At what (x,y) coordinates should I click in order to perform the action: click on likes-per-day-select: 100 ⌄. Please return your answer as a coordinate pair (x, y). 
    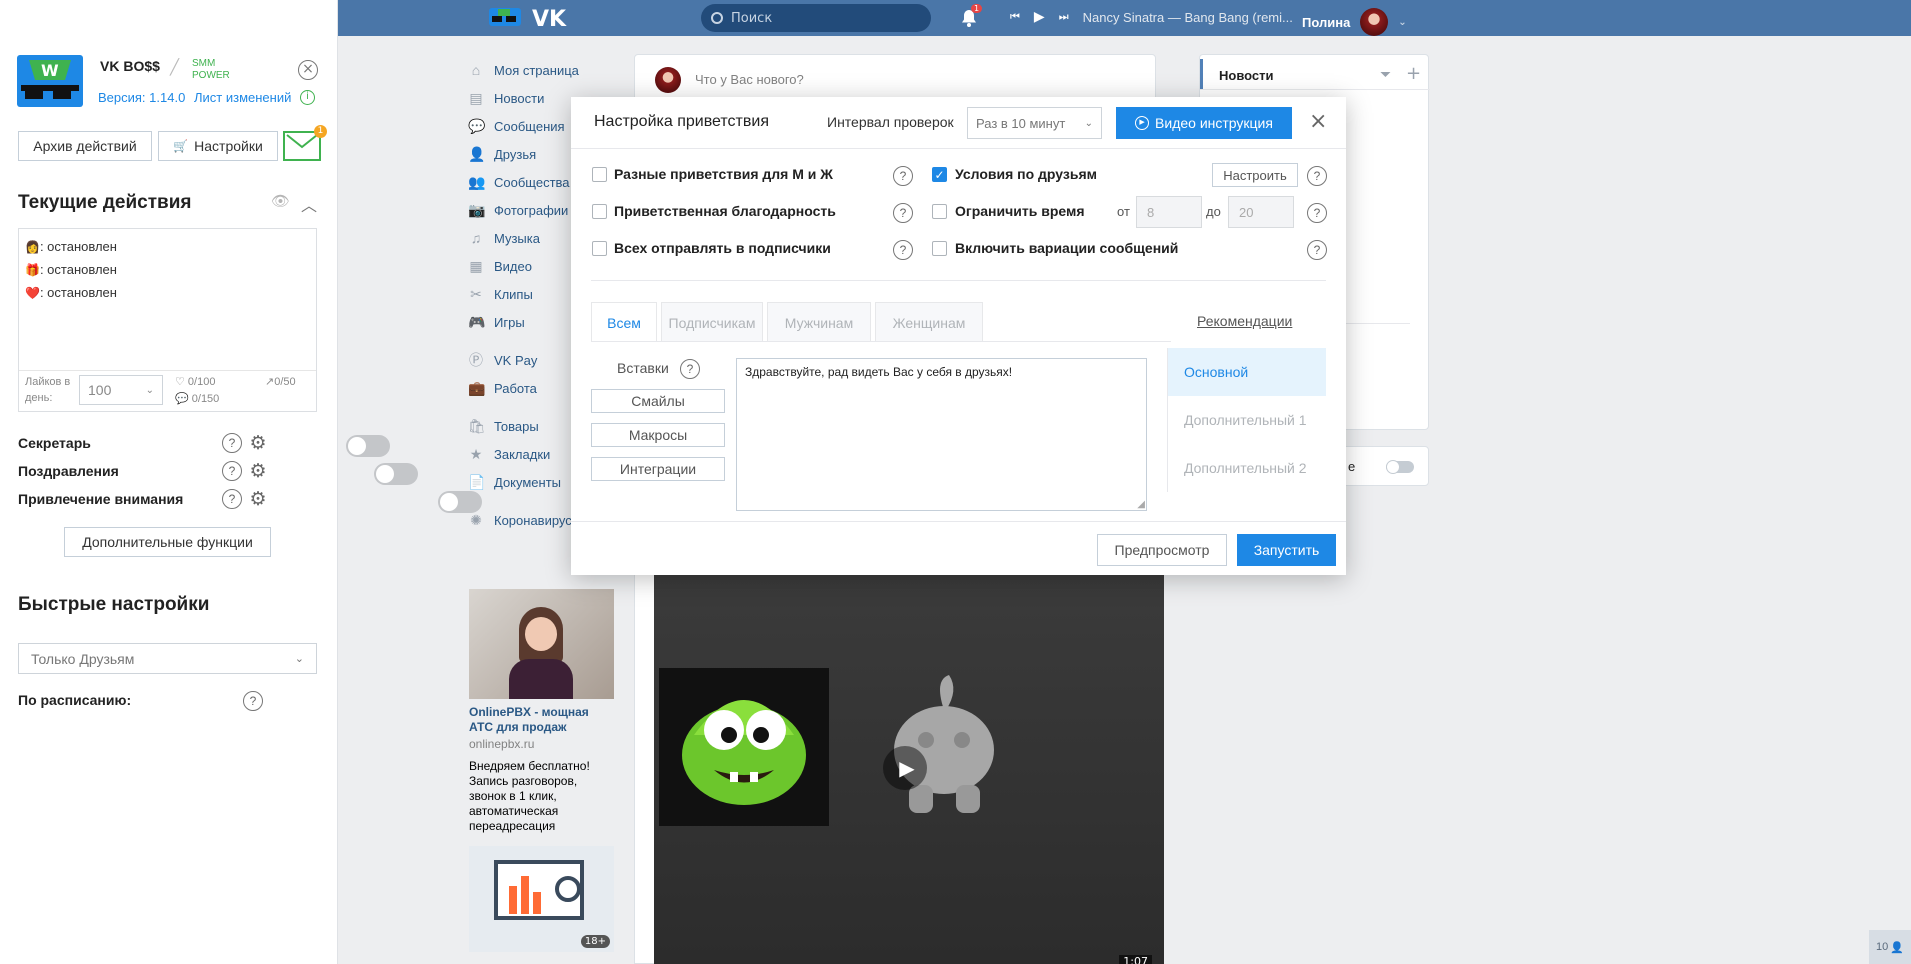
    Looking at the image, I should click on (121, 390).